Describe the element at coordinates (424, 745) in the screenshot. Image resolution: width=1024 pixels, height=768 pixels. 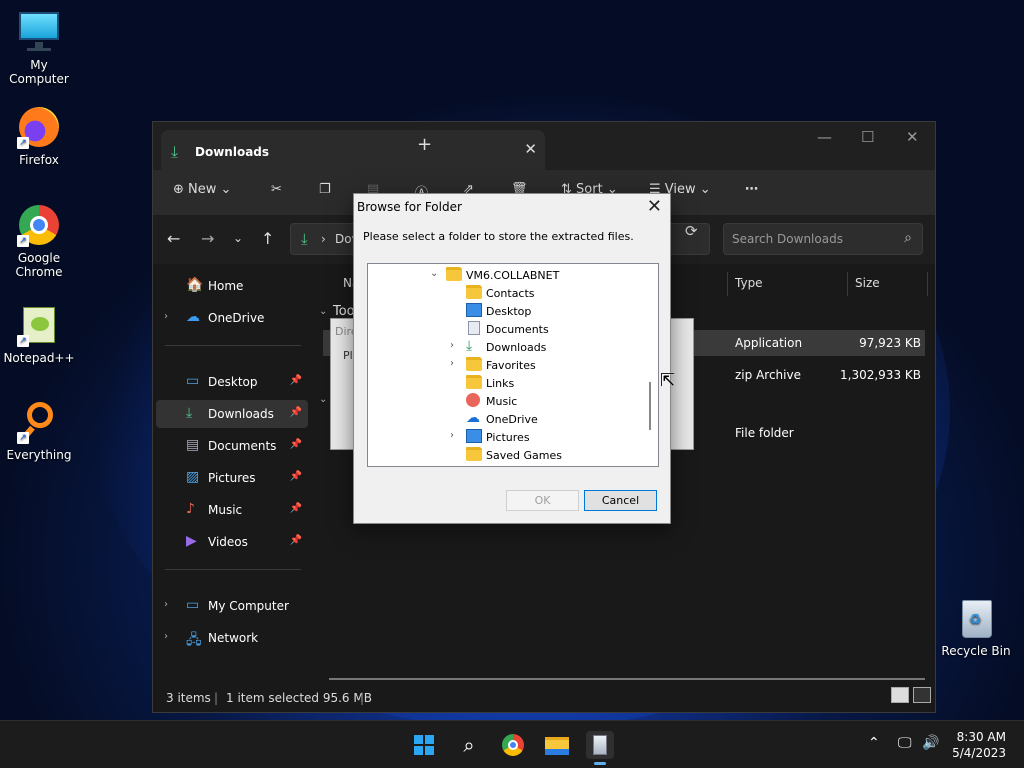
I see `start-button` at that location.